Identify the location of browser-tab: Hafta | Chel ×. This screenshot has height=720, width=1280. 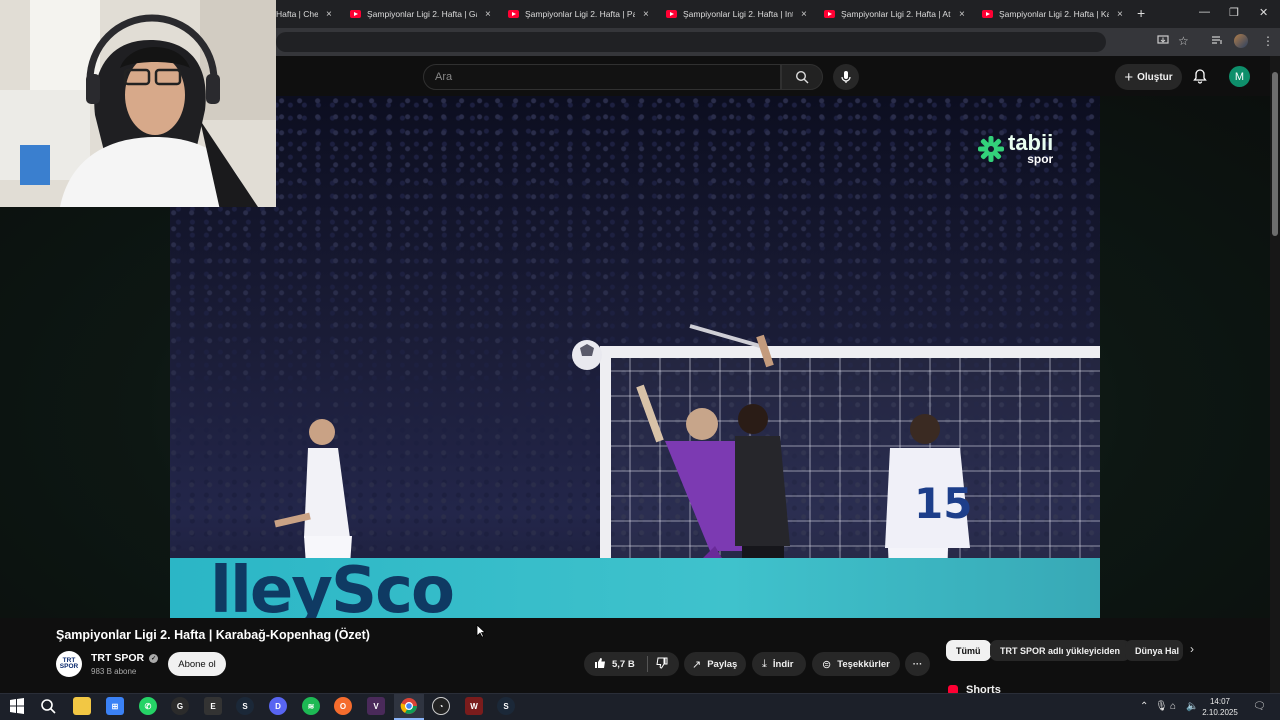
(304, 14).